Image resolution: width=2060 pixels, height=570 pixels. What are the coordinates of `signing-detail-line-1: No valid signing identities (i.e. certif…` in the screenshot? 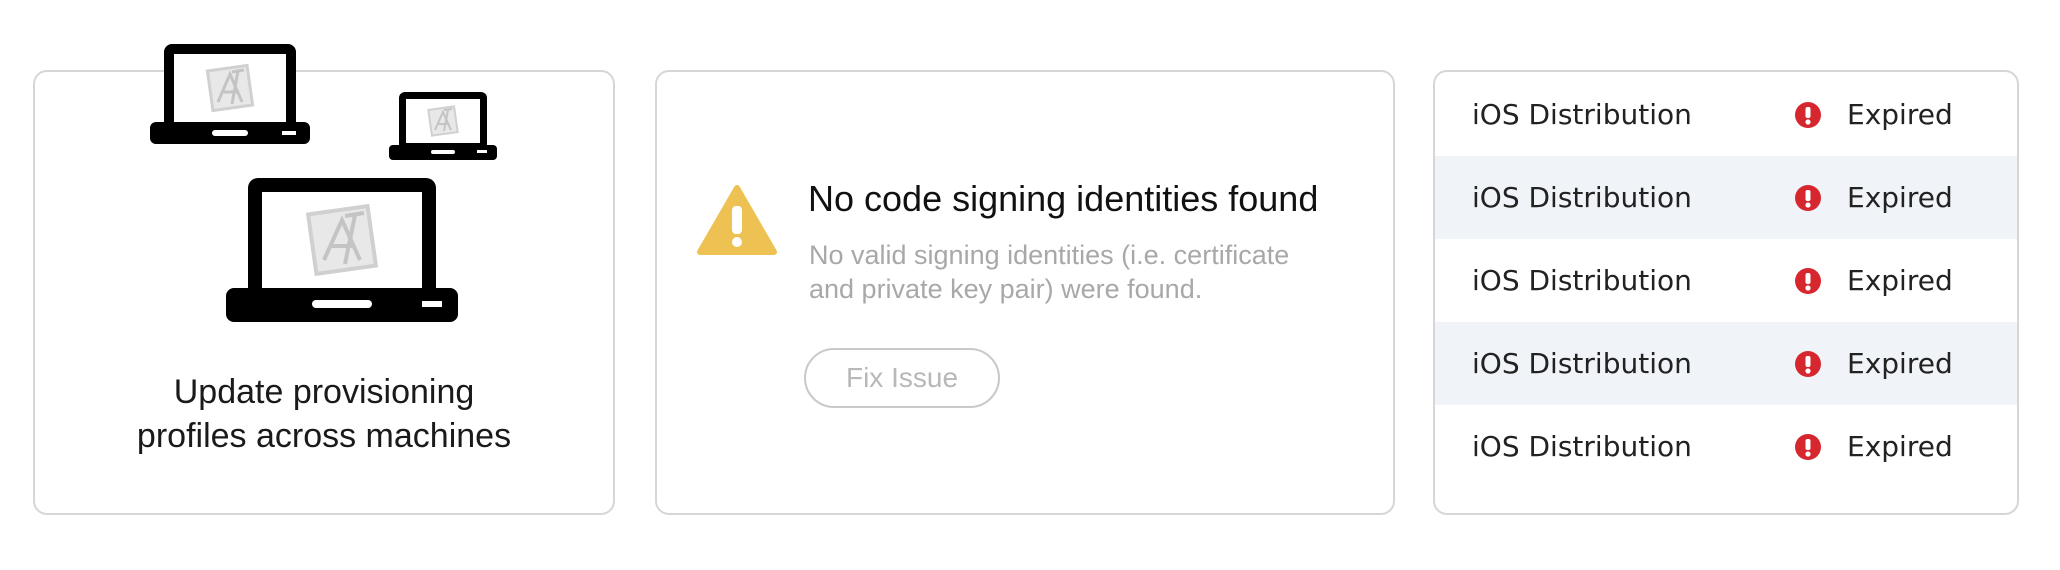 It's located at (1049, 255).